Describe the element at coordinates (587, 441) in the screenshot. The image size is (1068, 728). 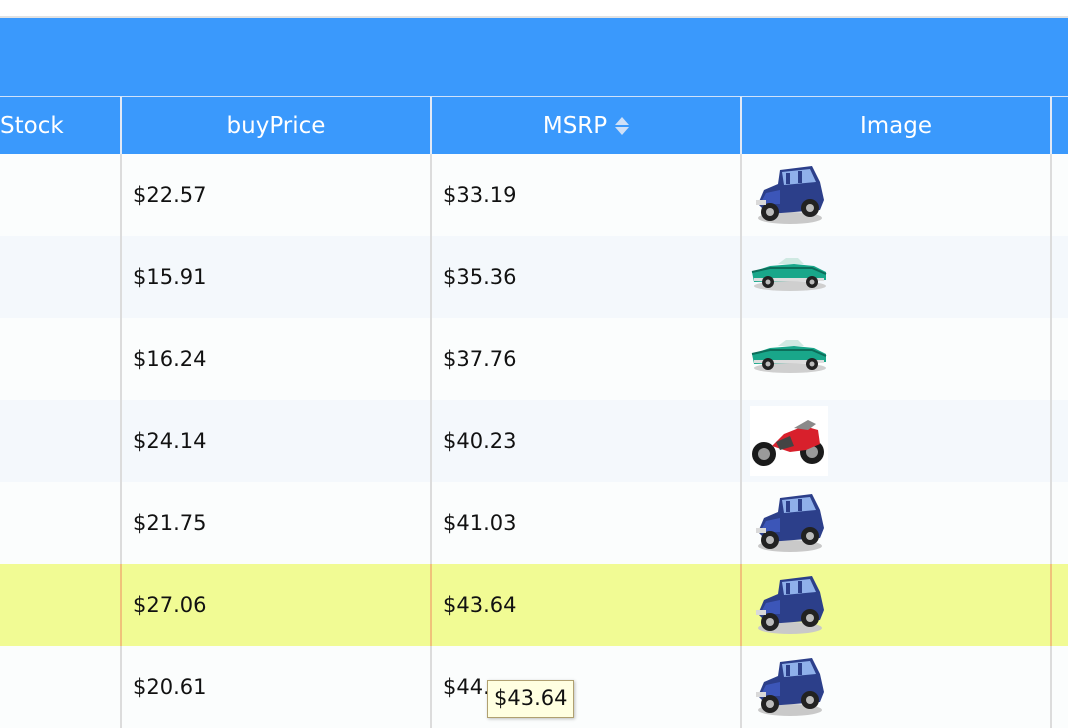
I see `cell-msrp: $40.23` at that location.